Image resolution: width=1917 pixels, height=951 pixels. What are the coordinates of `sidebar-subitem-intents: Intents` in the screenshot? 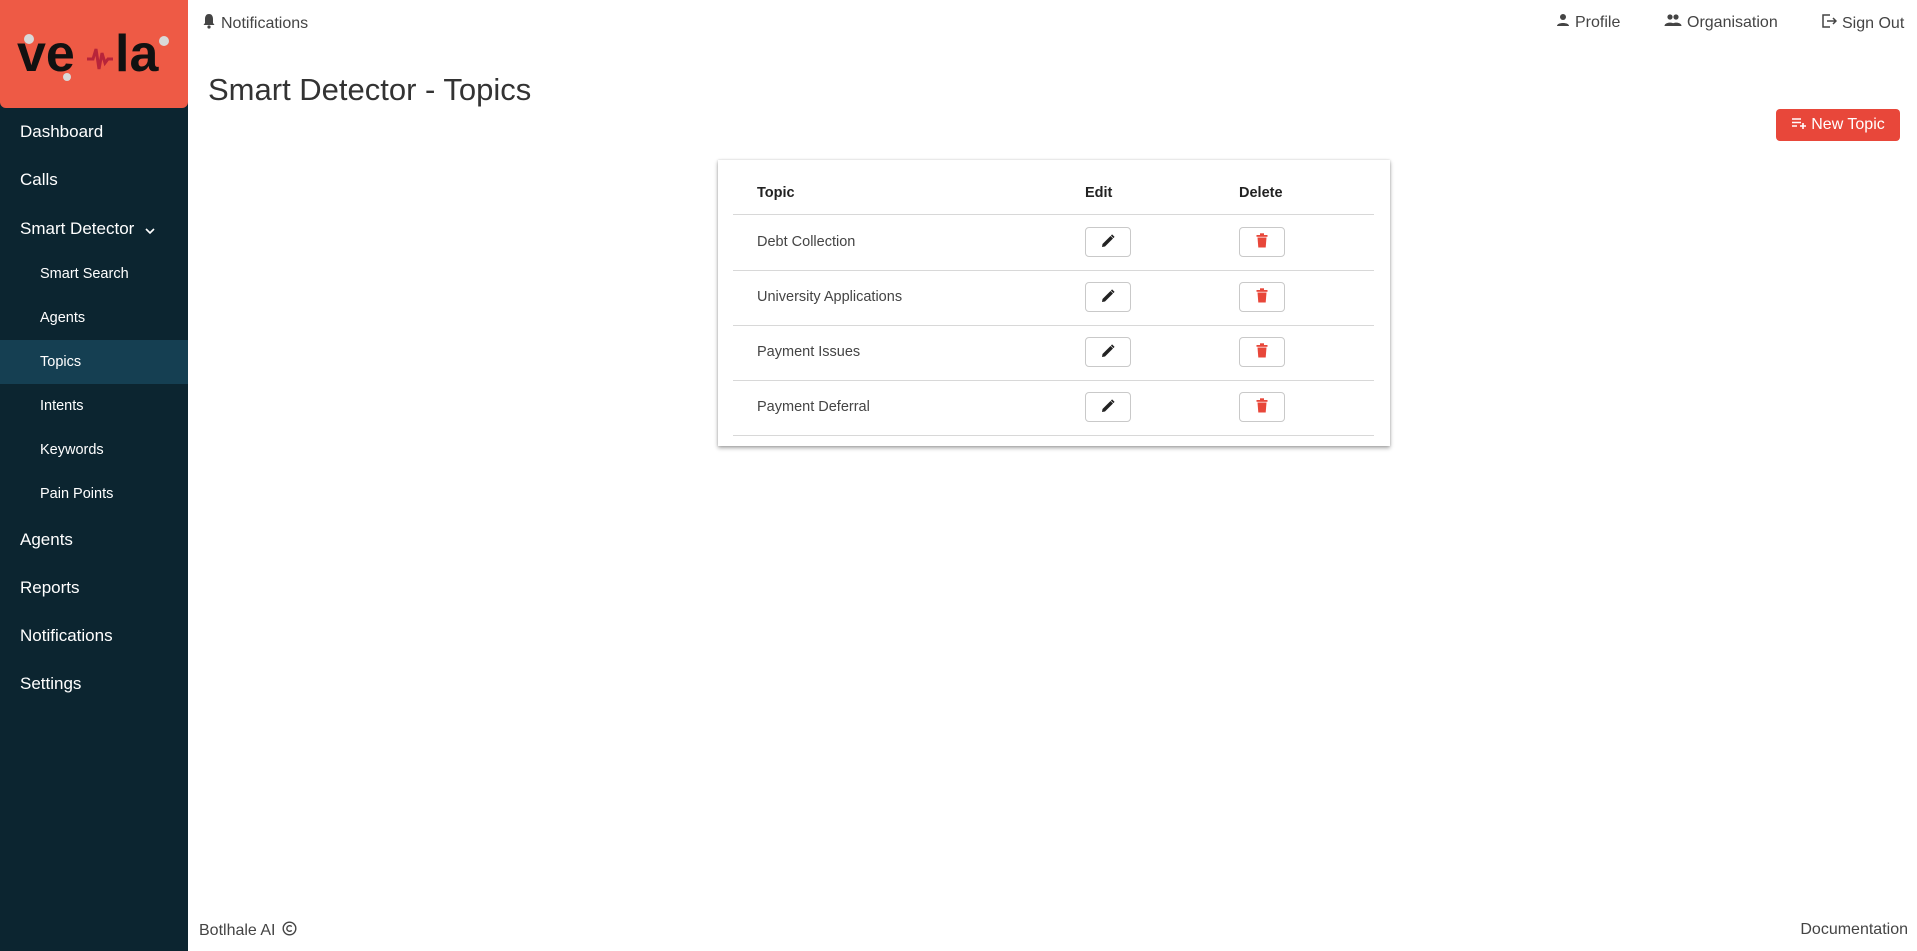 It's located at (94, 406).